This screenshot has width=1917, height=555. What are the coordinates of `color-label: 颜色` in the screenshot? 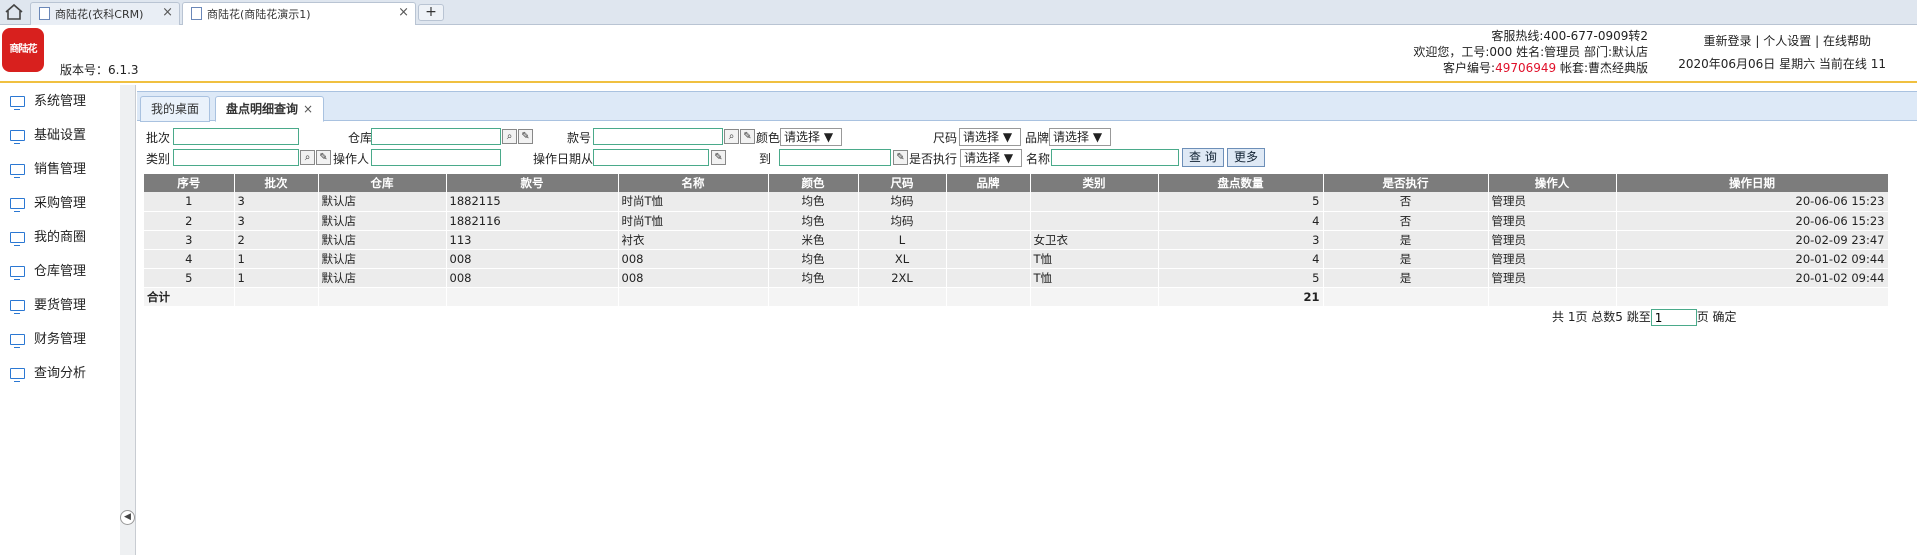 It's located at (768, 138).